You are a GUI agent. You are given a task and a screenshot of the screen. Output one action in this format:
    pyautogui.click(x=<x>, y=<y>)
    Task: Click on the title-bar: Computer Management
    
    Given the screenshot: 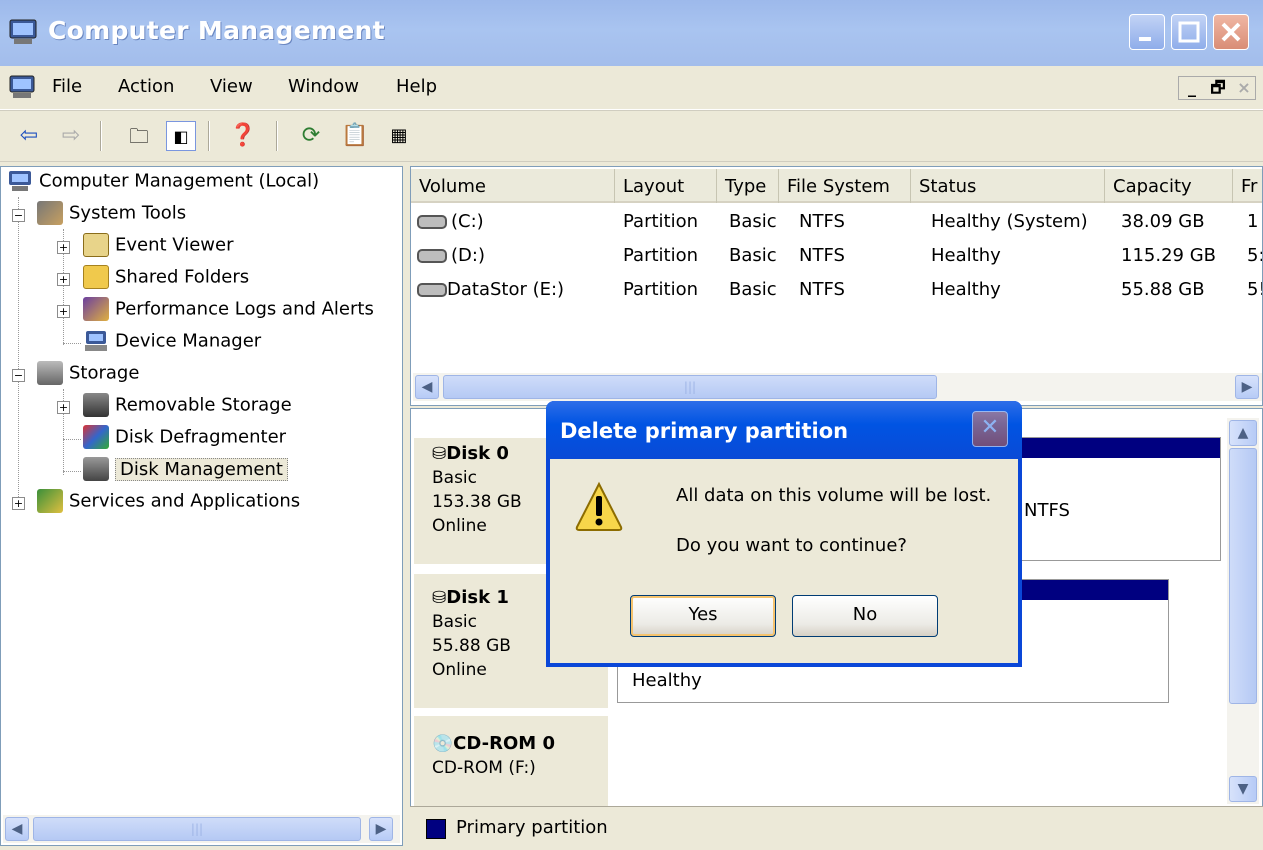 What is the action you would take?
    pyautogui.click(x=631, y=33)
    